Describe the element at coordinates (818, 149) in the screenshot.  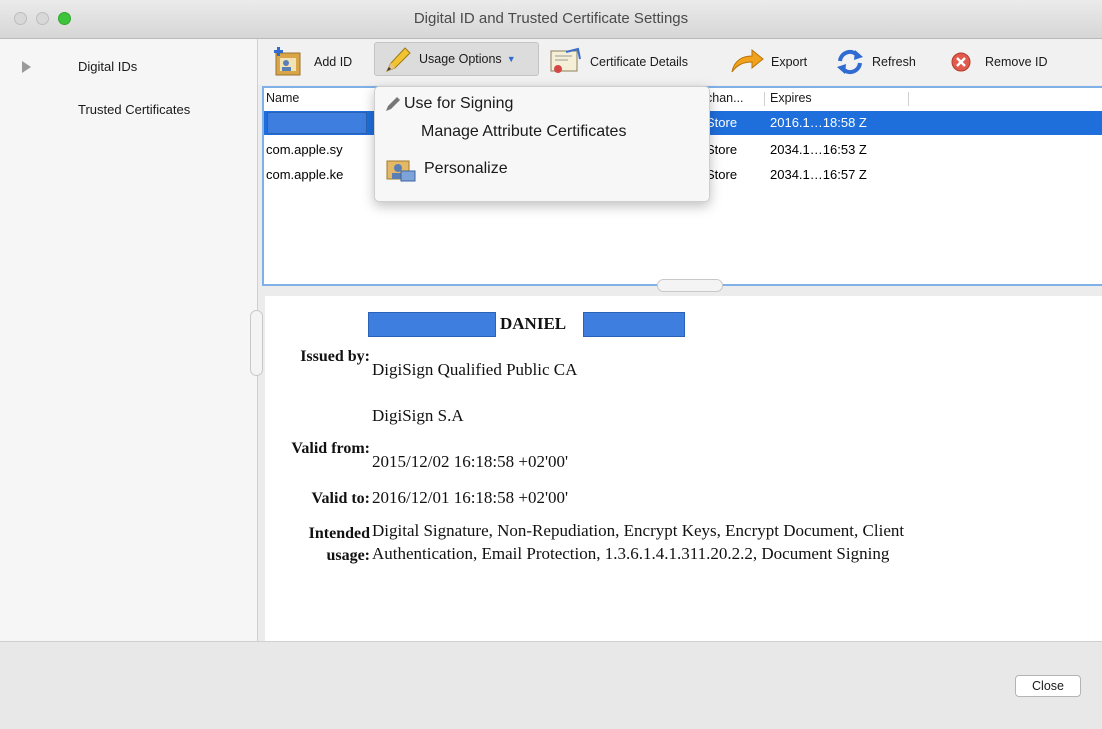
I see `expires-cell: 2034.1…16:53 Z` at that location.